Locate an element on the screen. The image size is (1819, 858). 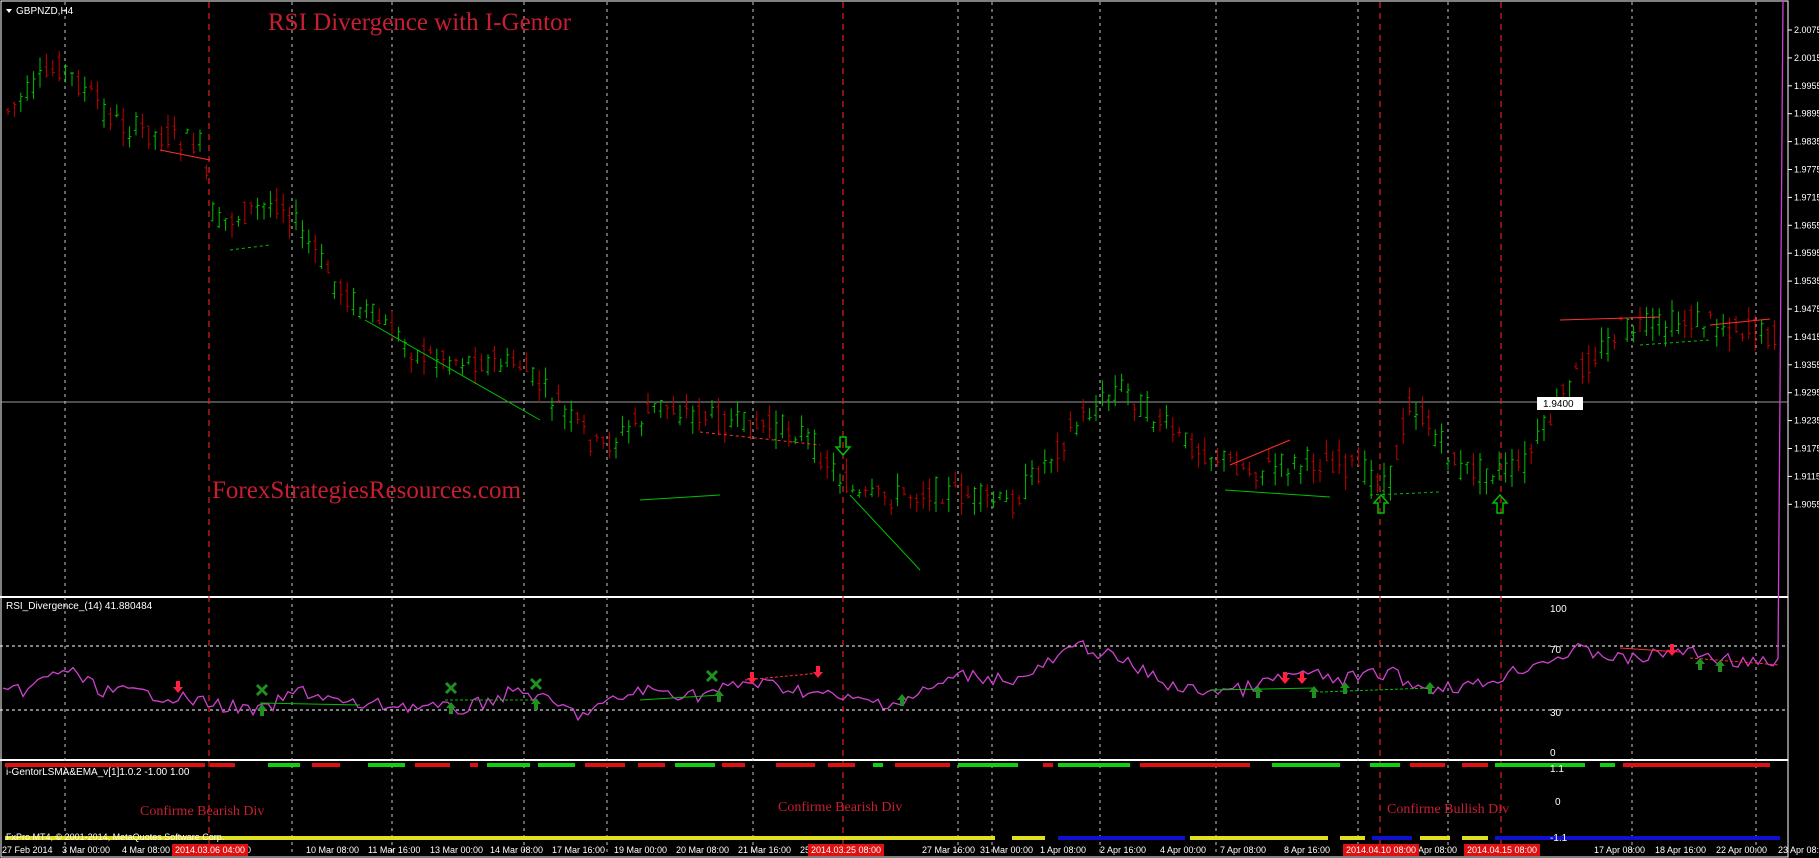
time-label: 23 Apr 08:0 is located at coordinates (1798, 850).